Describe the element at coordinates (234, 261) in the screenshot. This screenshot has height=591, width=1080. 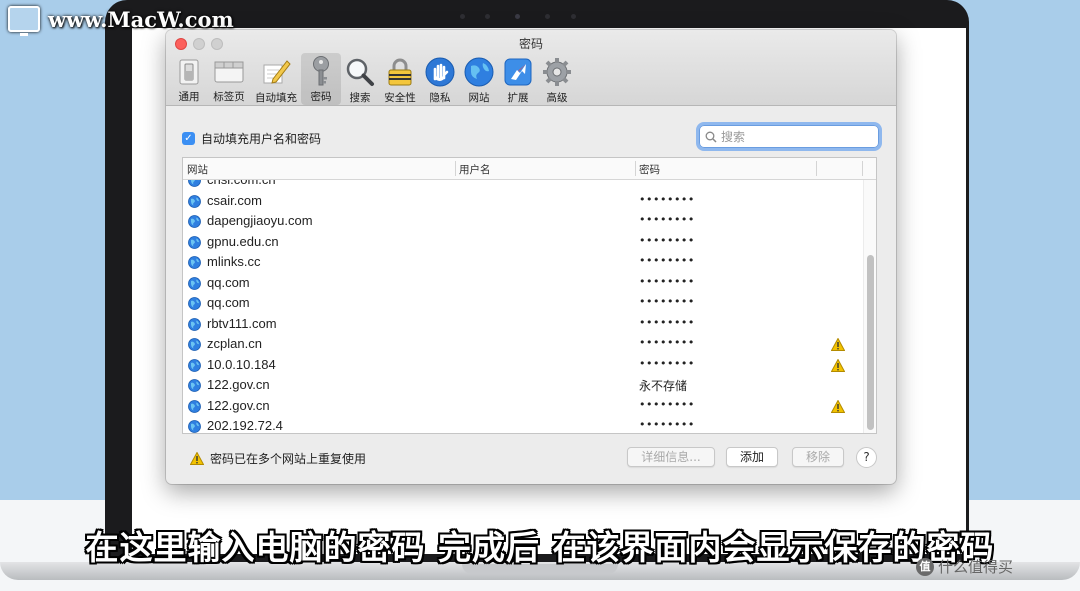
I see `row-website: mlinks.cc` at that location.